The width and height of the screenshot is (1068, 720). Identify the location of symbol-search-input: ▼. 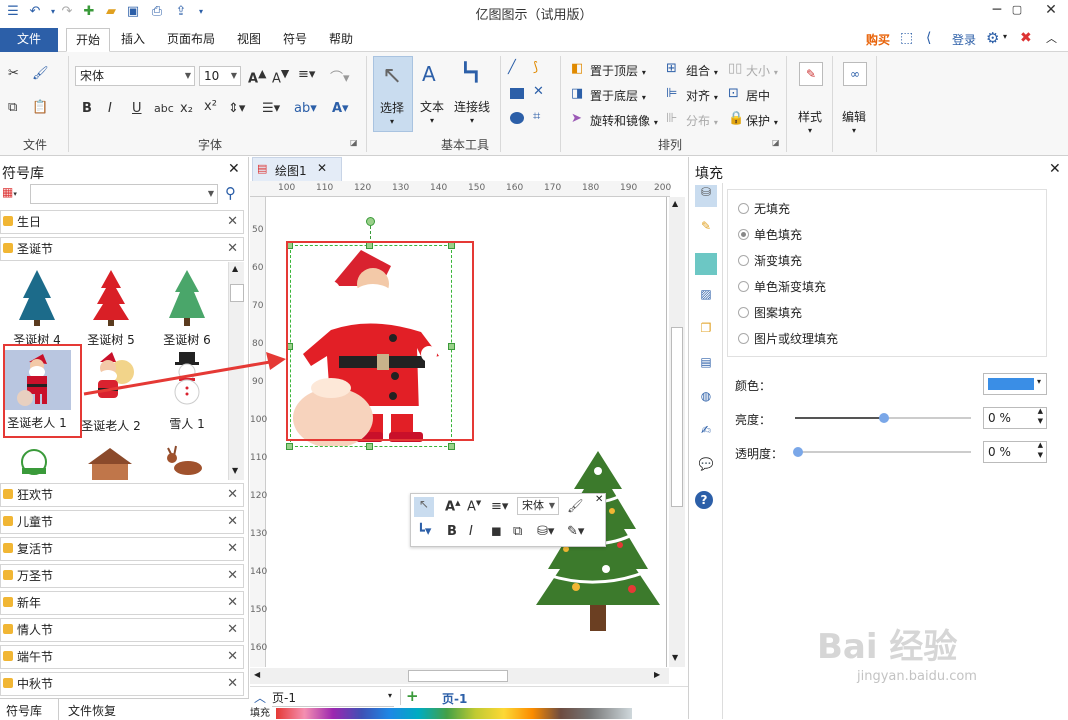
(124, 194).